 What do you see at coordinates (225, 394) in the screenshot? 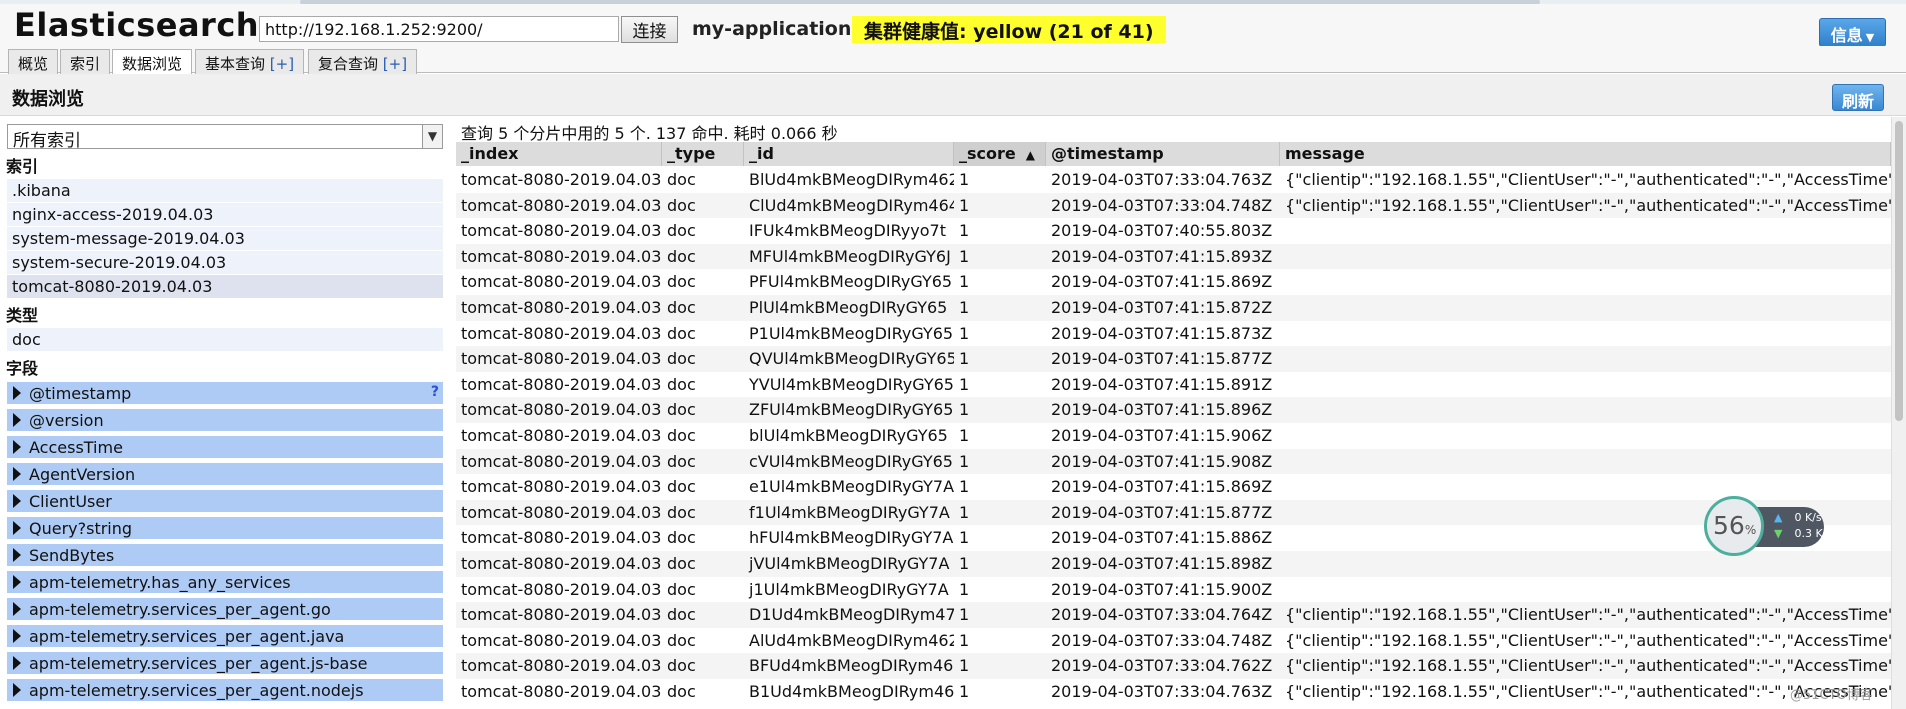
I see `field-item: @timestamp?` at bounding box center [225, 394].